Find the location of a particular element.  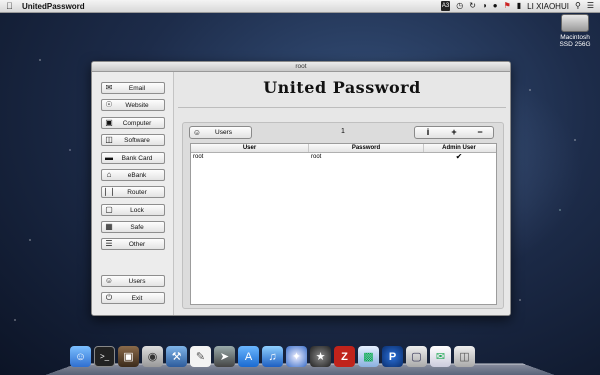

finder-icon: ☺ is located at coordinates (80, 356).